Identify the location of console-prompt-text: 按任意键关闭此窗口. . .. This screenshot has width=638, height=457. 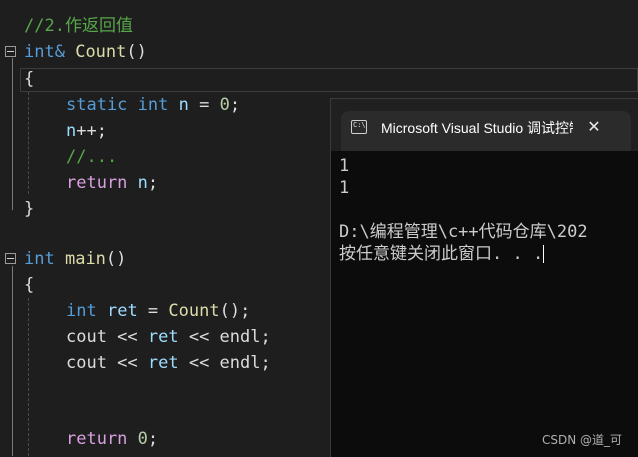
(441, 254).